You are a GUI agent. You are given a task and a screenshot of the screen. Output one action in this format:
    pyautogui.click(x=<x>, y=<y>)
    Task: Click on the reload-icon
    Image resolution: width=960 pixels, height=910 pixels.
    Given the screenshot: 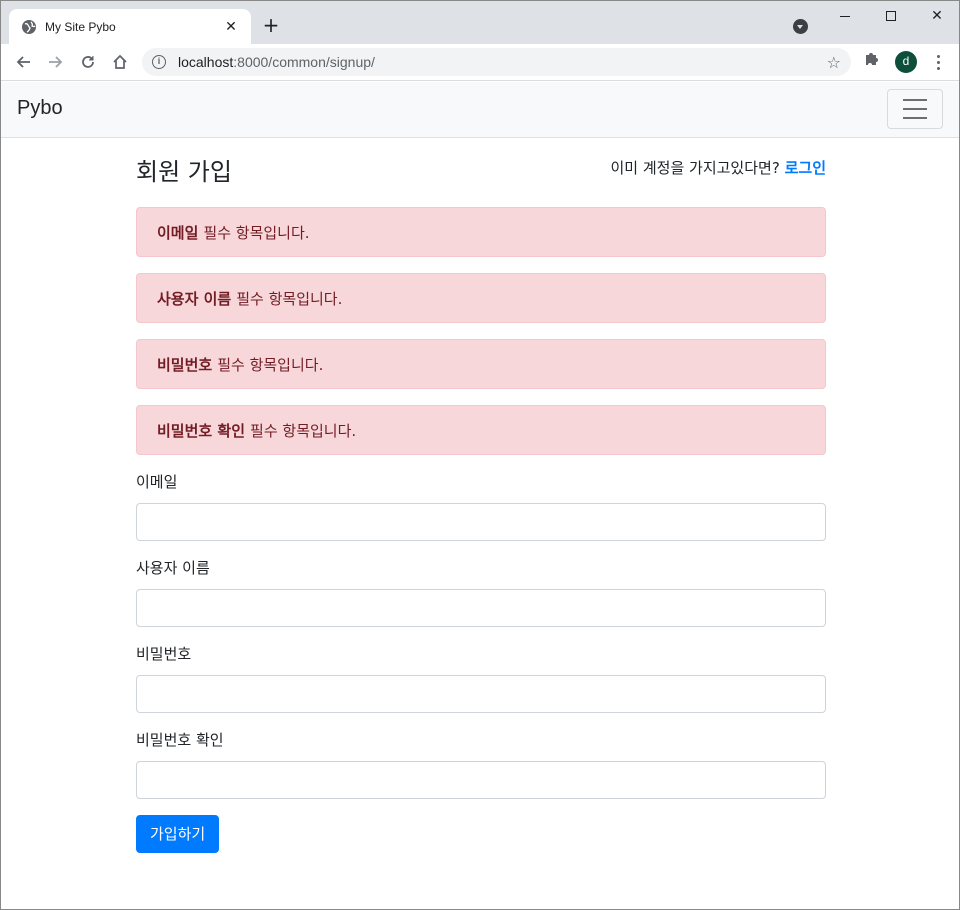 What is the action you would take?
    pyautogui.click(x=88, y=62)
    